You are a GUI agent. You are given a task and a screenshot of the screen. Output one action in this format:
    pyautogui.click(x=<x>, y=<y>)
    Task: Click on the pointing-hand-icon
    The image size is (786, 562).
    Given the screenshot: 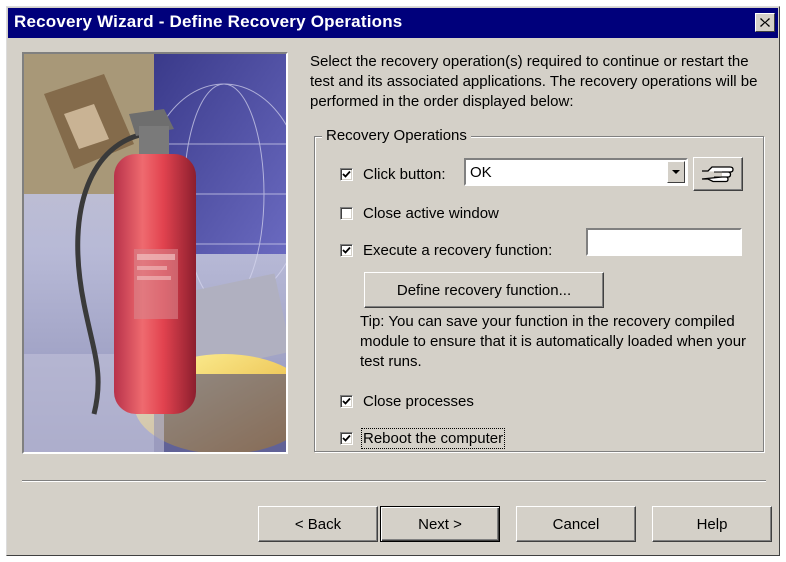 What is the action you would take?
    pyautogui.click(x=717, y=174)
    